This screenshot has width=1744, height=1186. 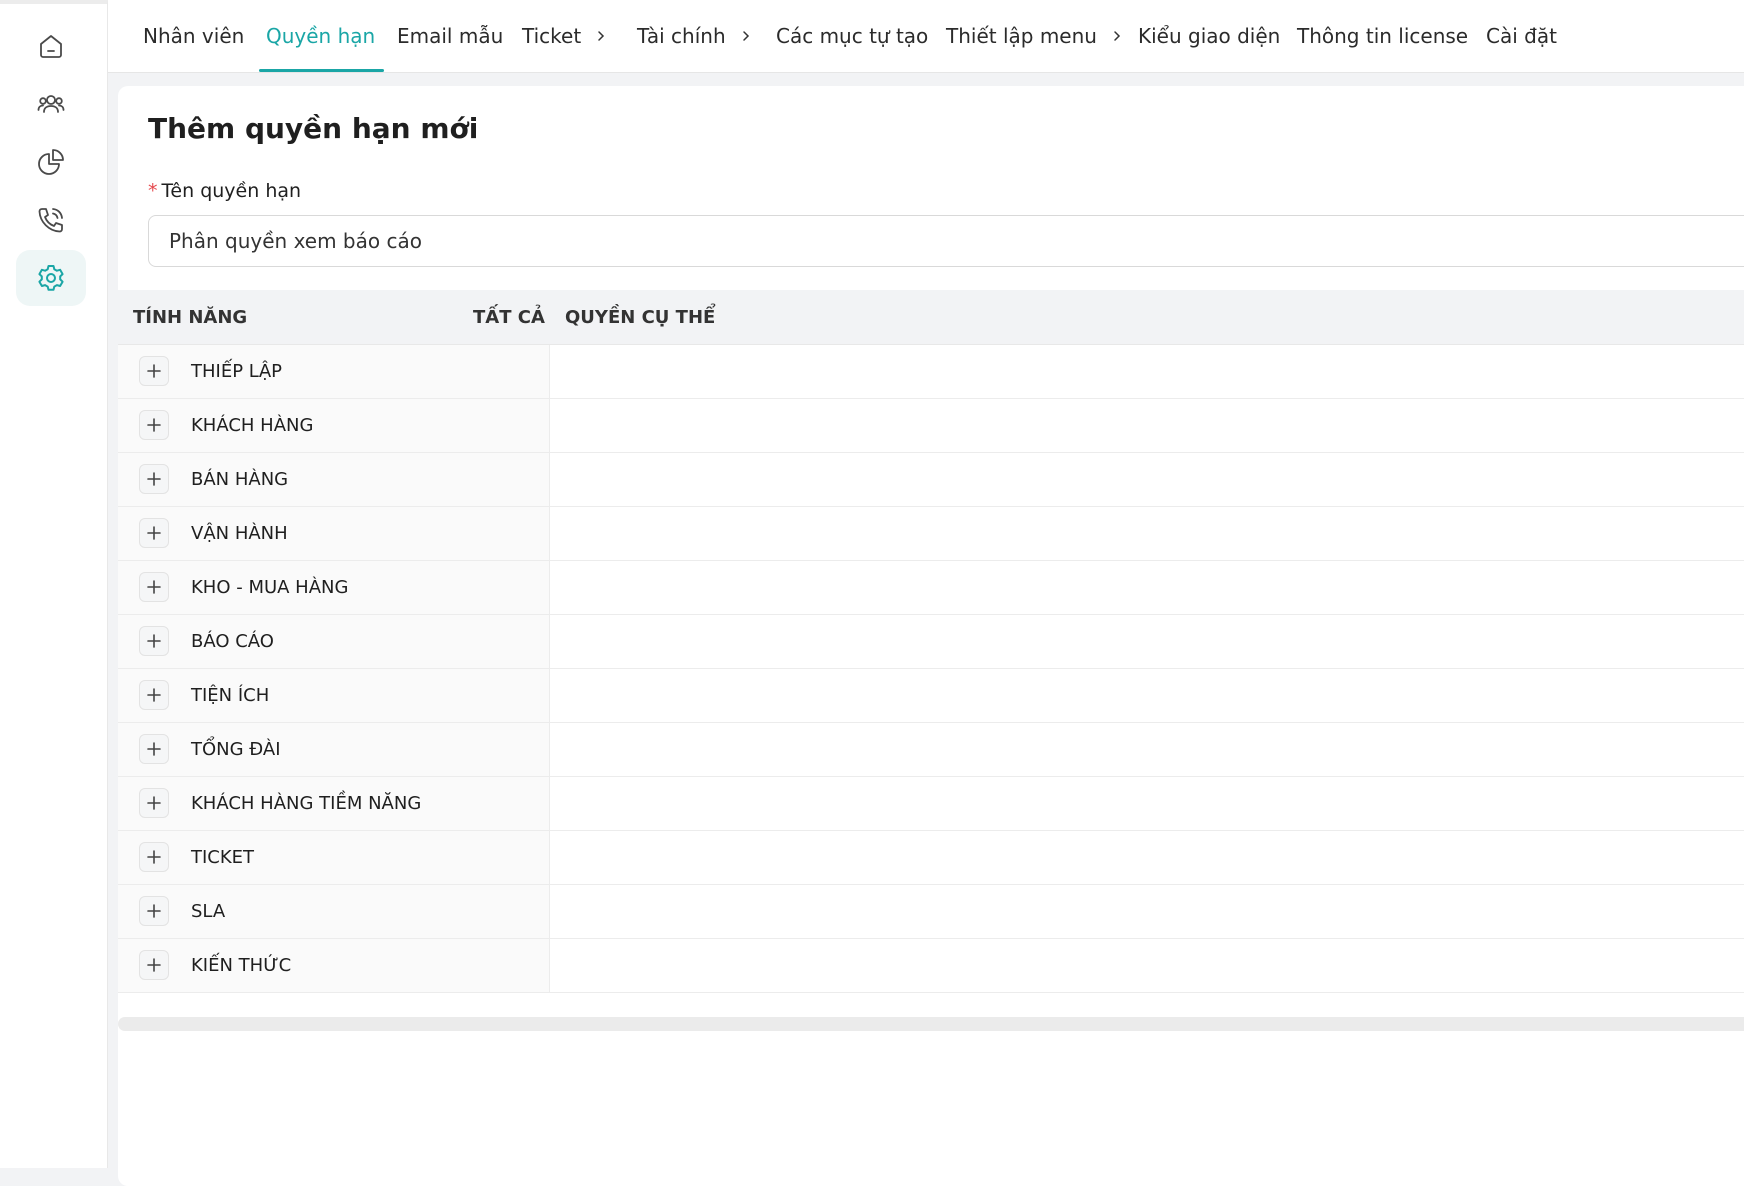 I want to click on tab-cac-muc-tu-tao: Các mục tự tạo, so click(x=852, y=36).